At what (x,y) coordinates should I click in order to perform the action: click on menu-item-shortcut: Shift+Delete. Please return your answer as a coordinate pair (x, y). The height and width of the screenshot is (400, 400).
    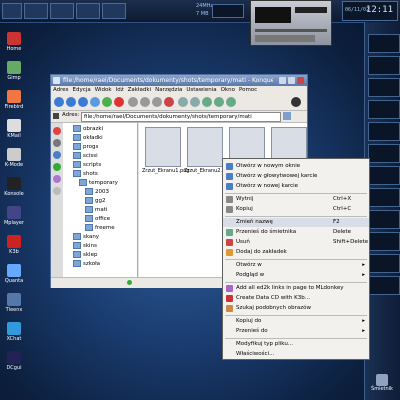
    Looking at the image, I should click on (351, 242).